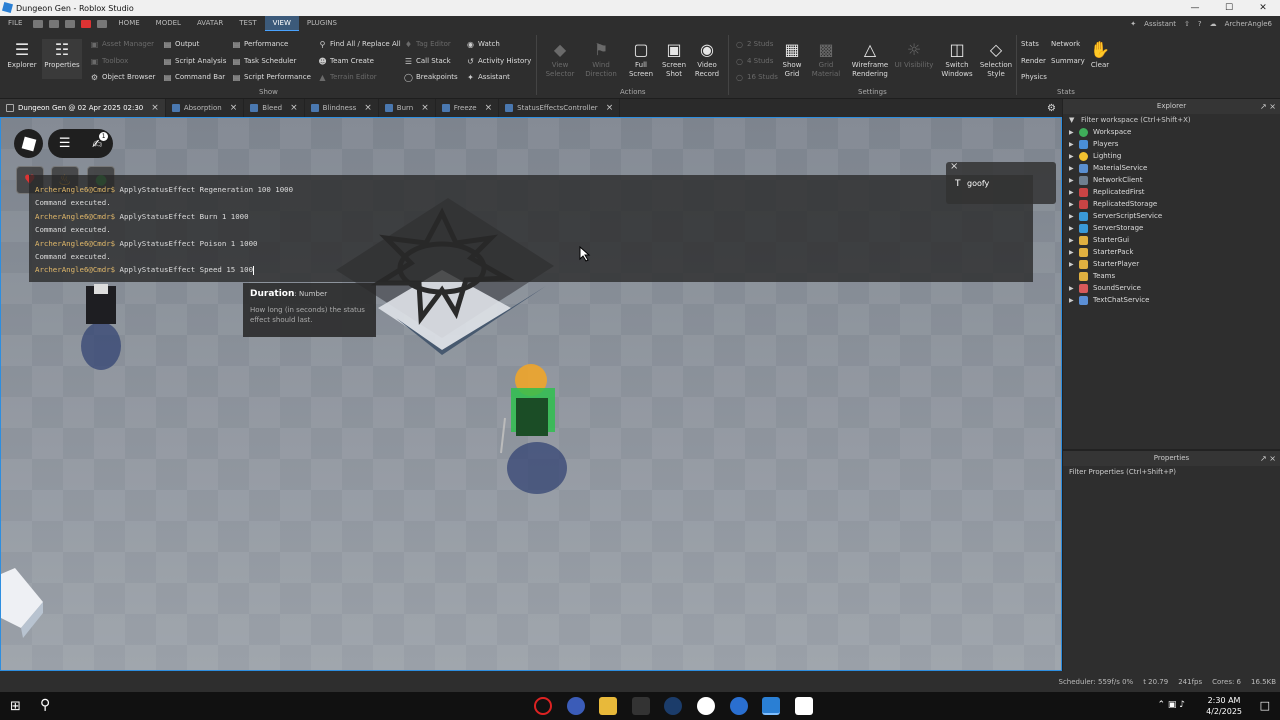 The image size is (1280, 720). Describe the element at coordinates (488, 77) in the screenshot. I see `assistant-button: ✦ Assistant` at that location.